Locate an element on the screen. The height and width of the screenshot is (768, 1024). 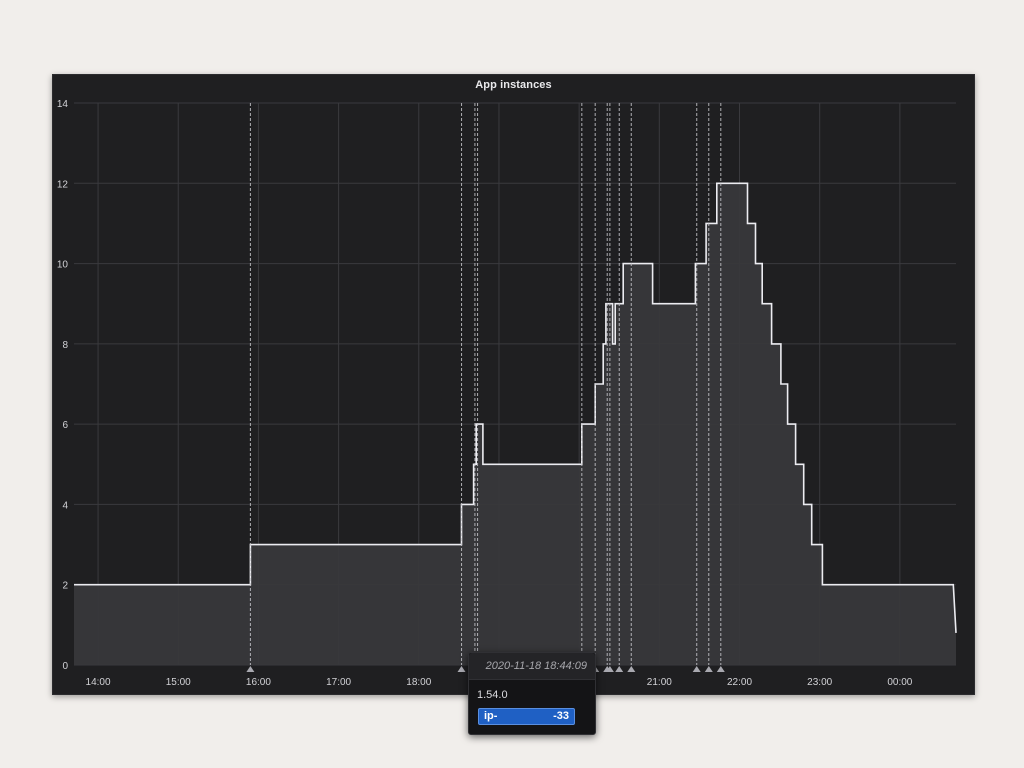
tooltip-tag-prefix: ip- is located at coordinates (491, 716).